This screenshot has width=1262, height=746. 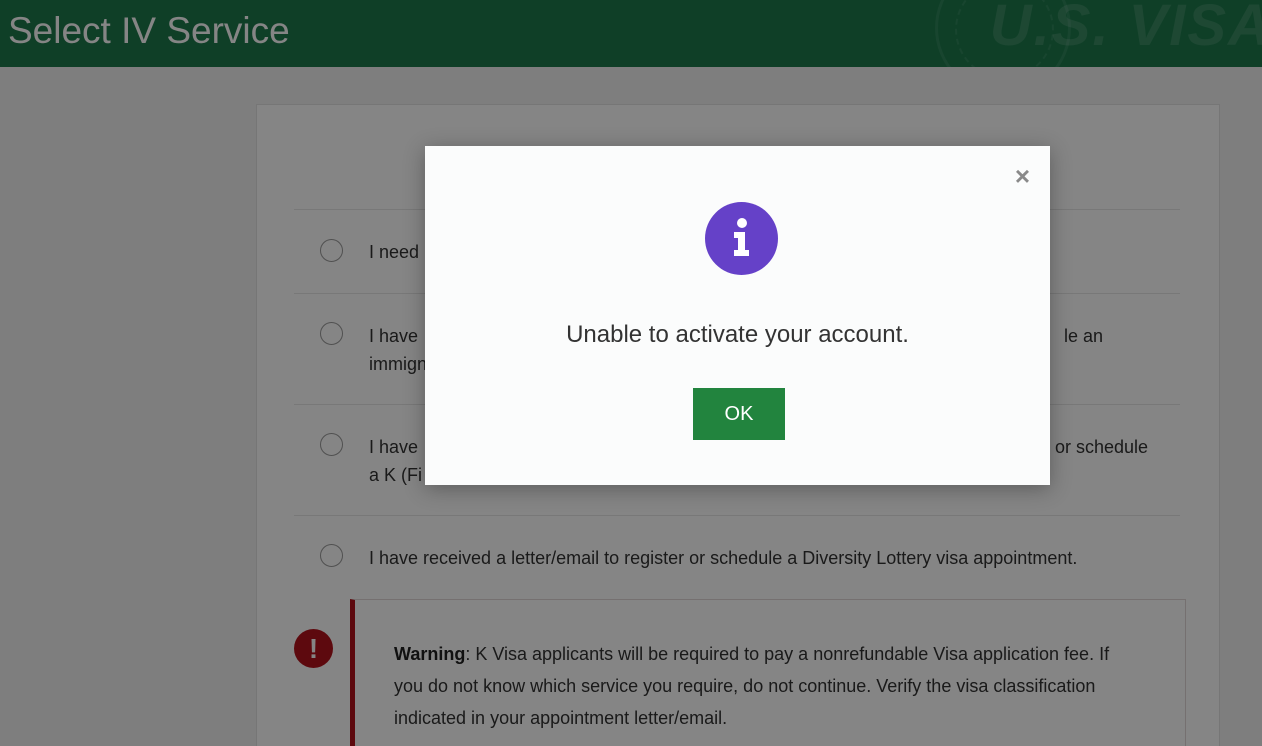 I want to click on info-icon, so click(x=741, y=238).